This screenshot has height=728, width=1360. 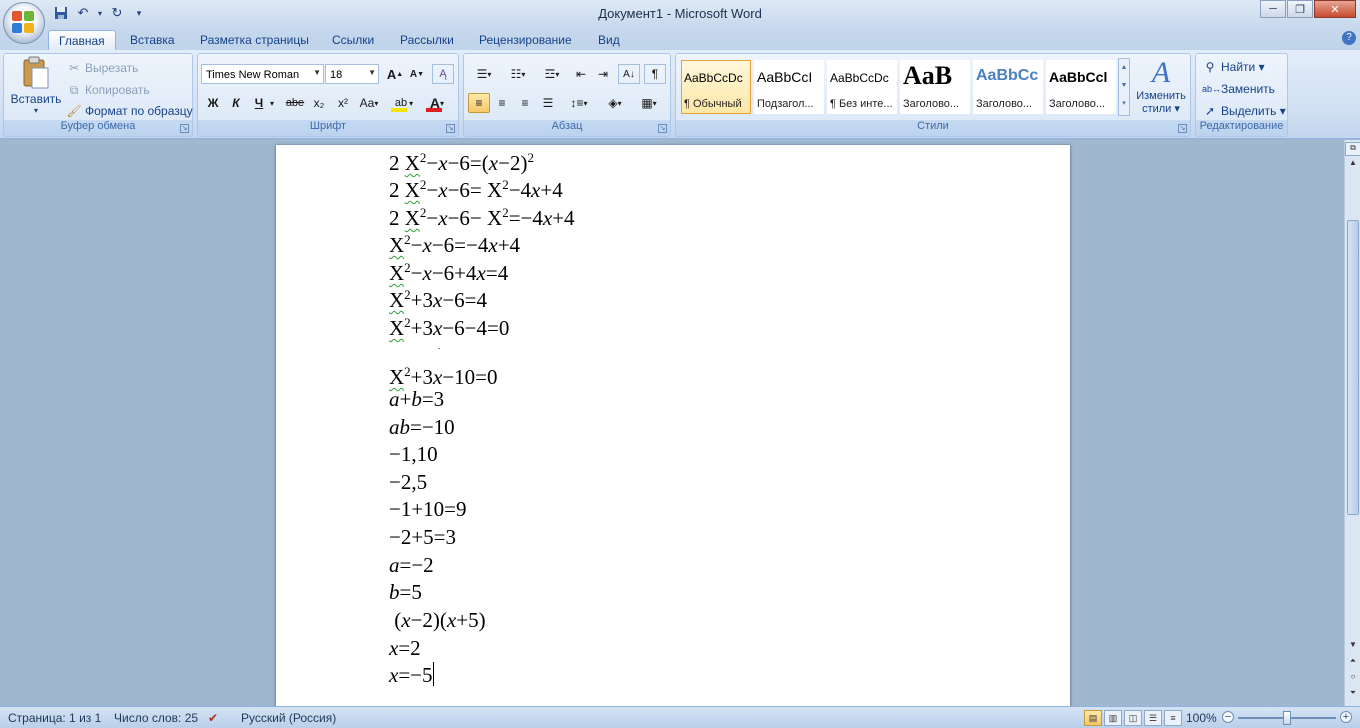 What do you see at coordinates (413, 454) in the screenshot?
I see `document-line: −1,10` at bounding box center [413, 454].